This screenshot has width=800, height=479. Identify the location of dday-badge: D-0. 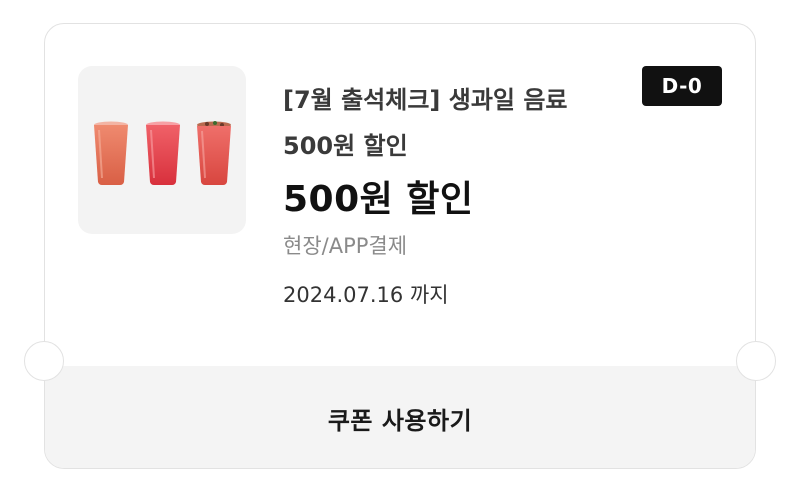
(682, 86).